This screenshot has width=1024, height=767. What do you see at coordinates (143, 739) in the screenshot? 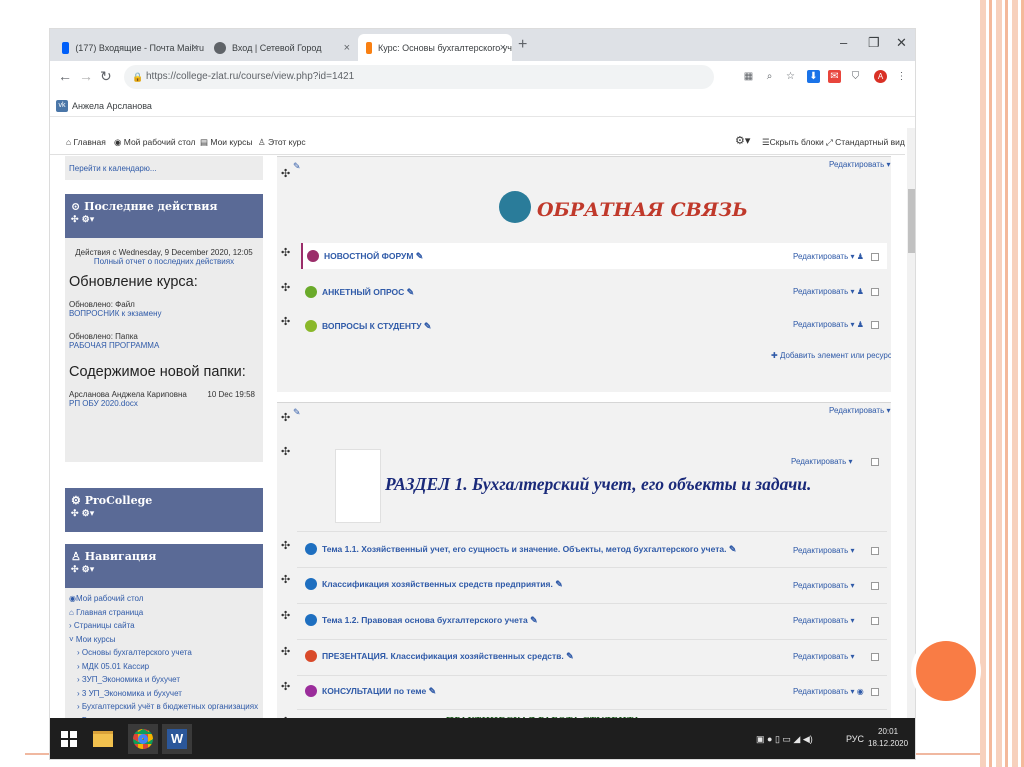
I see `chrome-icon` at bounding box center [143, 739].